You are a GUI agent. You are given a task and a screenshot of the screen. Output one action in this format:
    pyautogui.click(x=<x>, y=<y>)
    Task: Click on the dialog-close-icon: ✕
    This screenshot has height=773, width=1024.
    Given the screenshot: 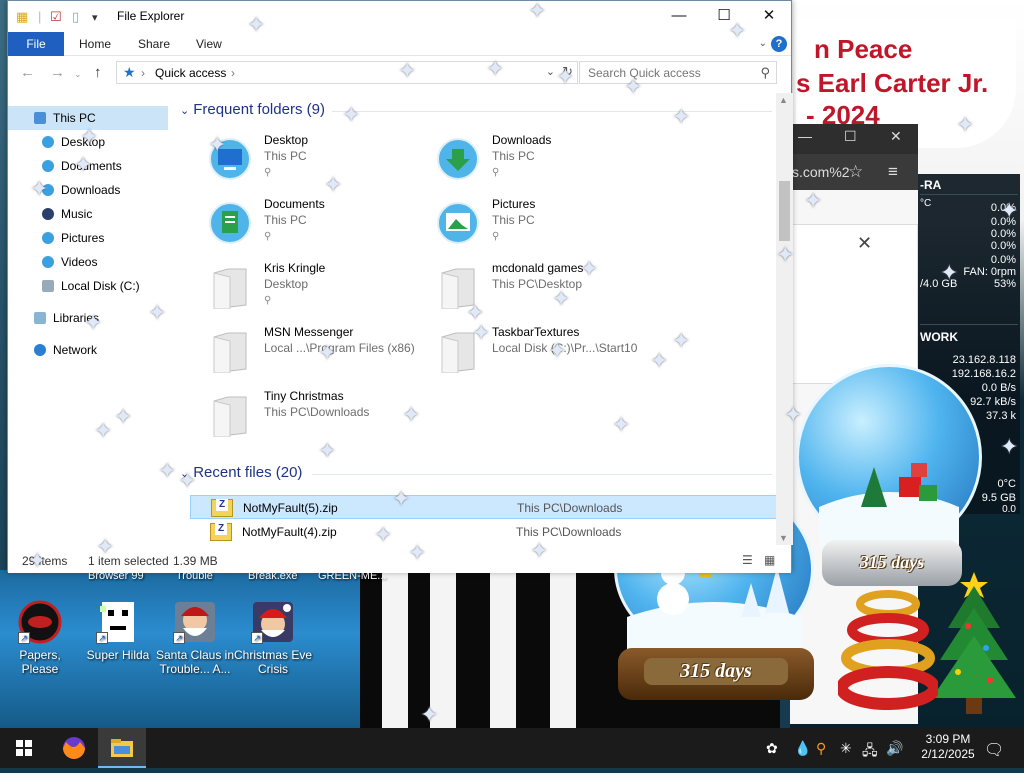 What is the action you would take?
    pyautogui.click(x=864, y=243)
    